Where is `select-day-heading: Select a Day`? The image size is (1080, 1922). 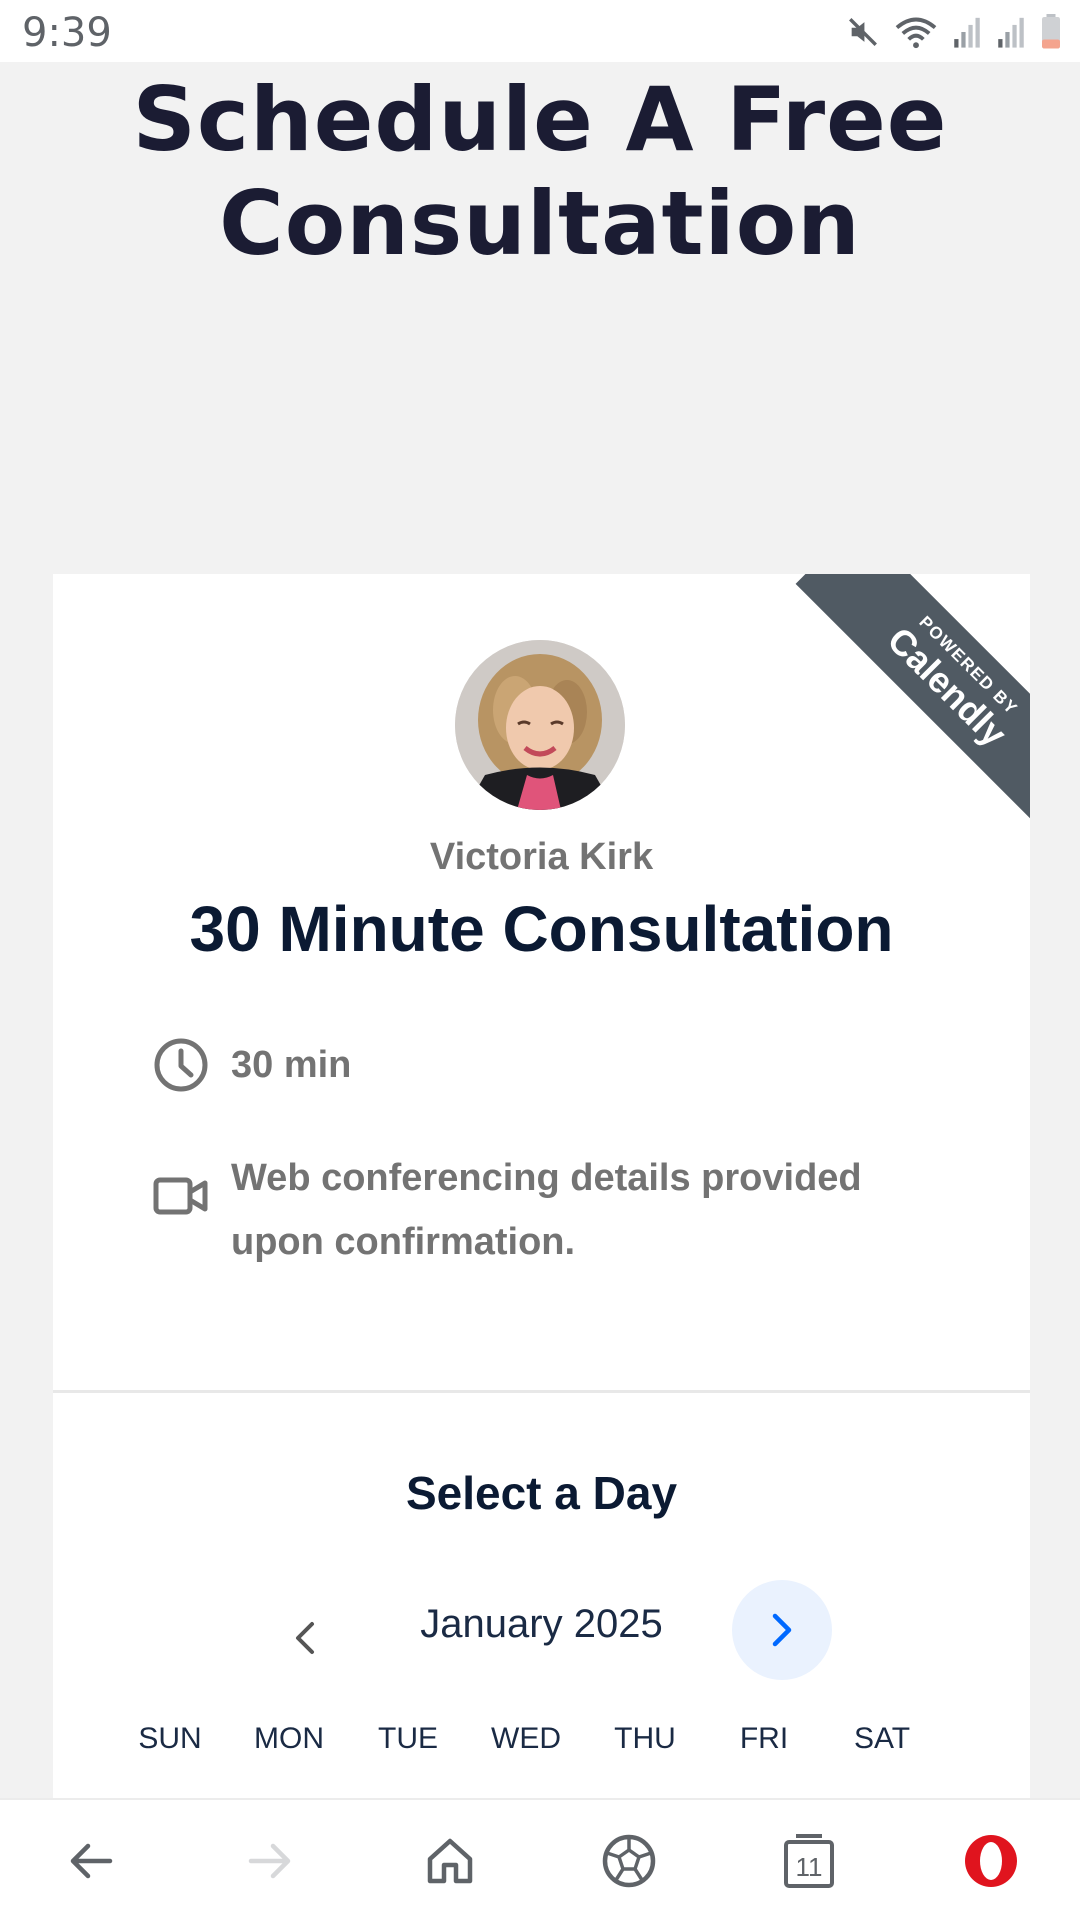
select-day-heading: Select a Day is located at coordinates (541, 1493).